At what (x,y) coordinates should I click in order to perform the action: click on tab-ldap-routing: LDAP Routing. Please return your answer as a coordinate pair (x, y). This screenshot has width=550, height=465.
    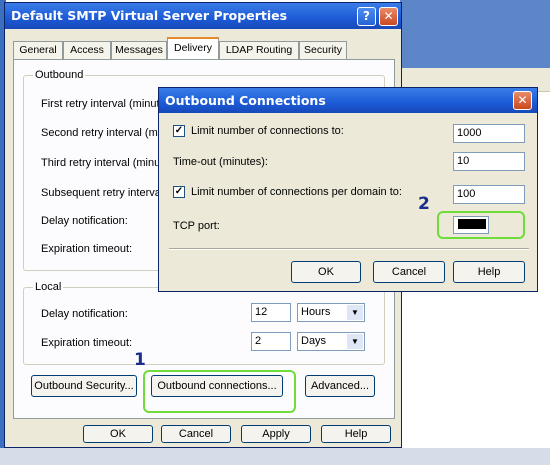
    Looking at the image, I should click on (259, 50).